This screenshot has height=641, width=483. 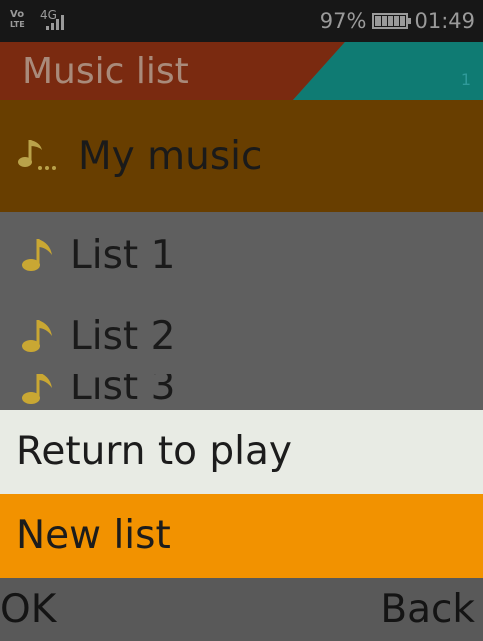 I want to click on list-item-label: List 2, so click(x=123, y=336).